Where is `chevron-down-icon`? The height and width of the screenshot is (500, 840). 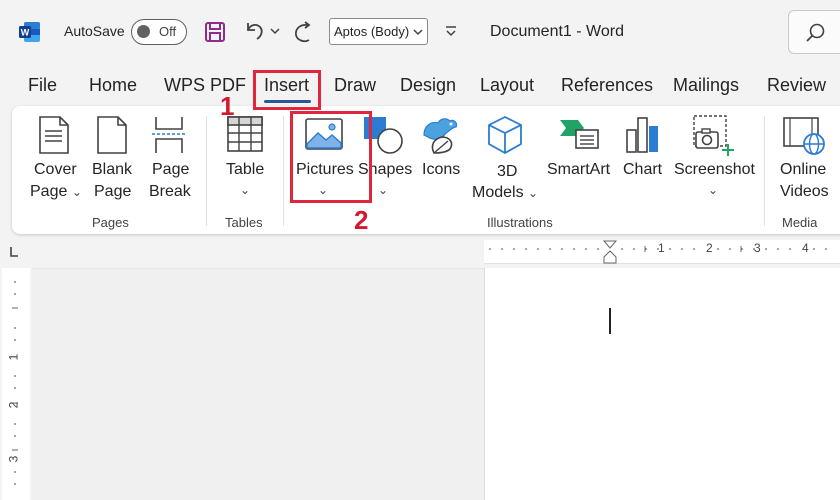
chevron-down-icon is located at coordinates (418, 32).